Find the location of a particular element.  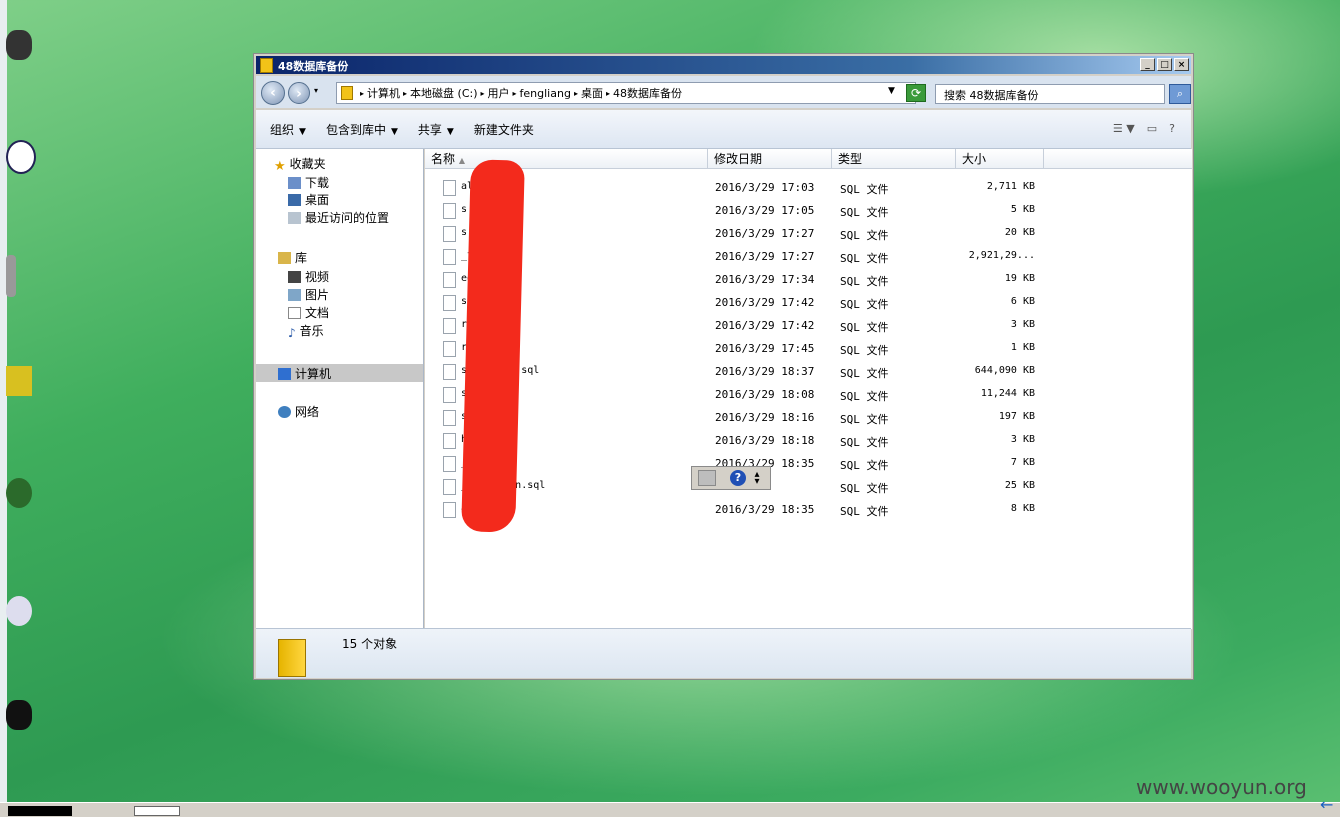

table-row: eduler.sql2016/3/29 17:34SQL 文件19 KB is located at coordinates (808, 280).